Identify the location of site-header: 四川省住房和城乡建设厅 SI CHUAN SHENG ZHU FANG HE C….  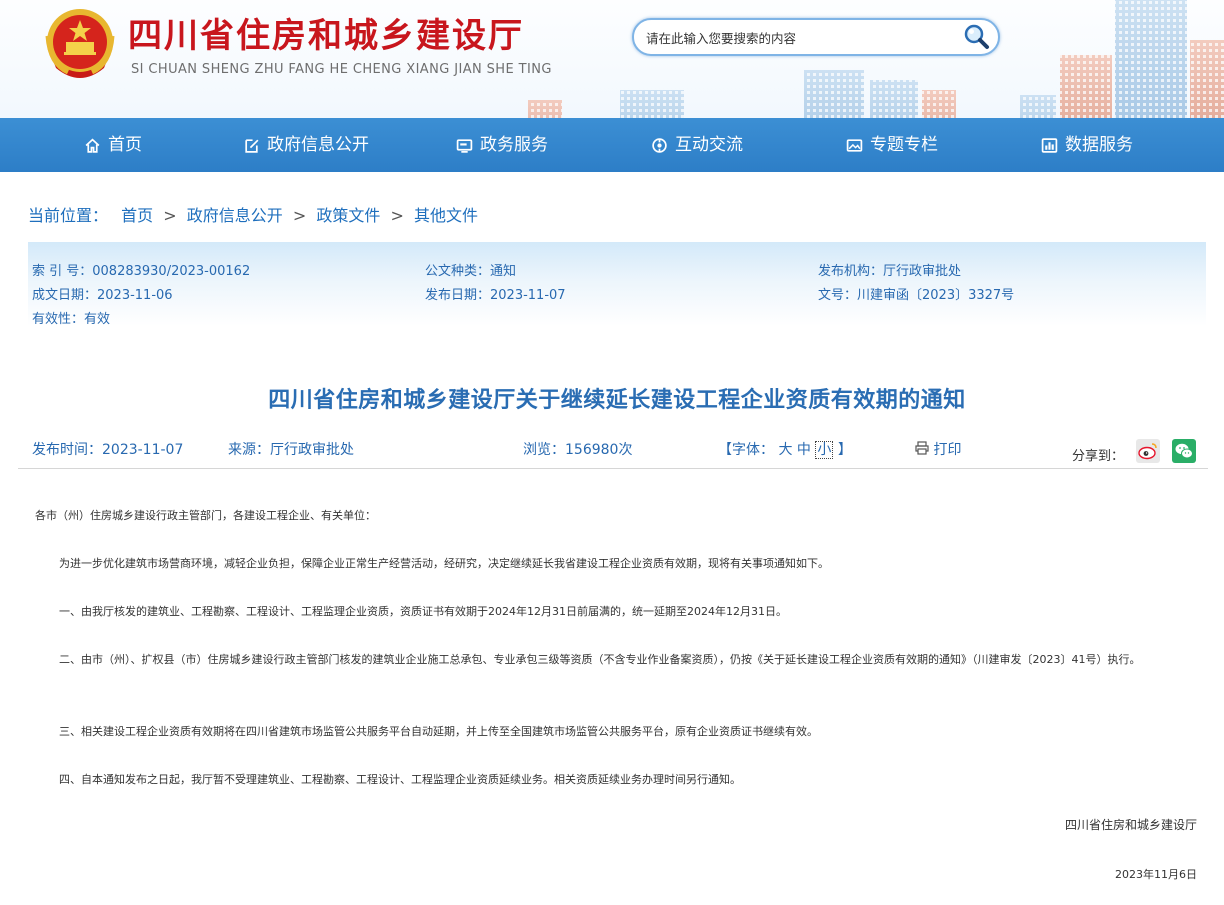
(612, 59).